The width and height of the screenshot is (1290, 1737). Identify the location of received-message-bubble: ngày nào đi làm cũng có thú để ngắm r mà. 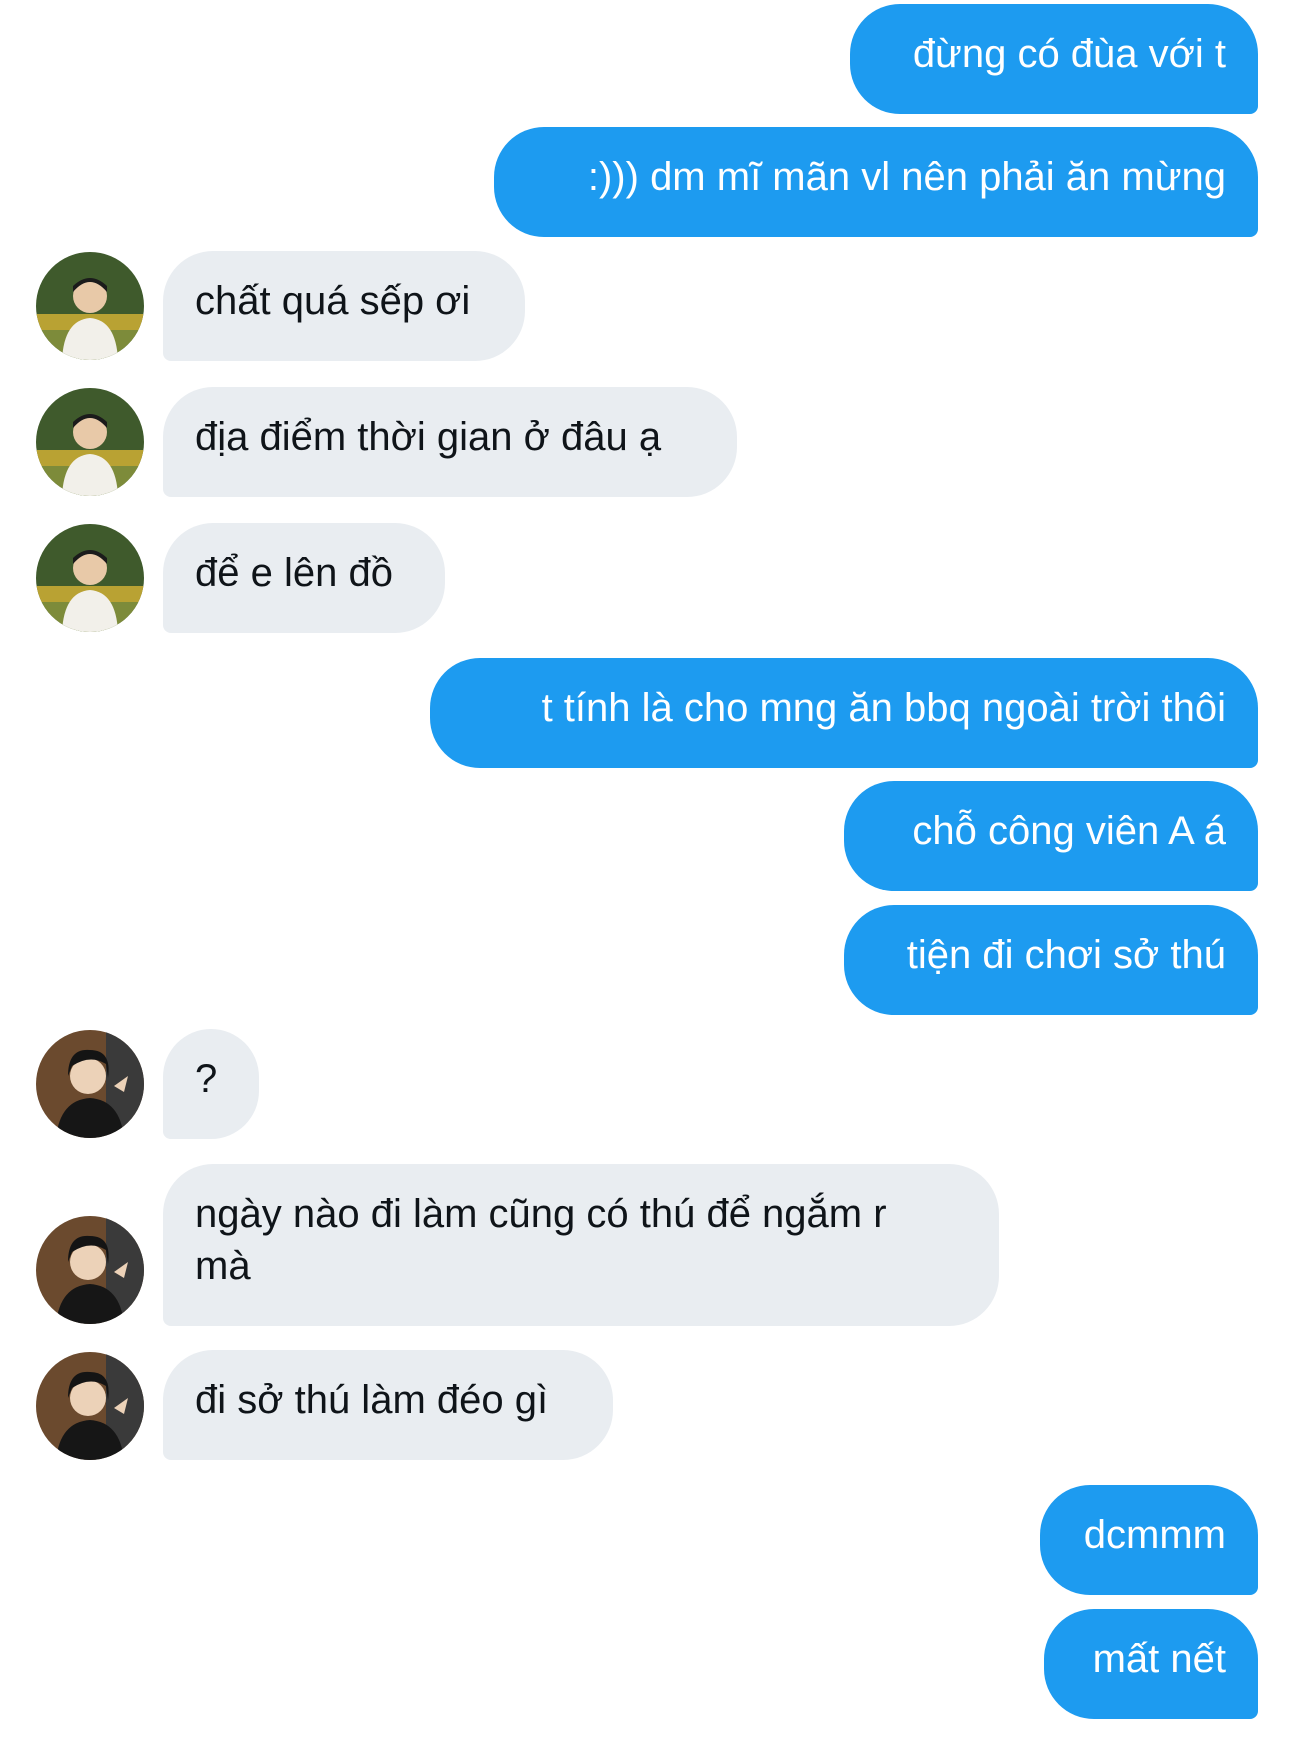
(581, 1245).